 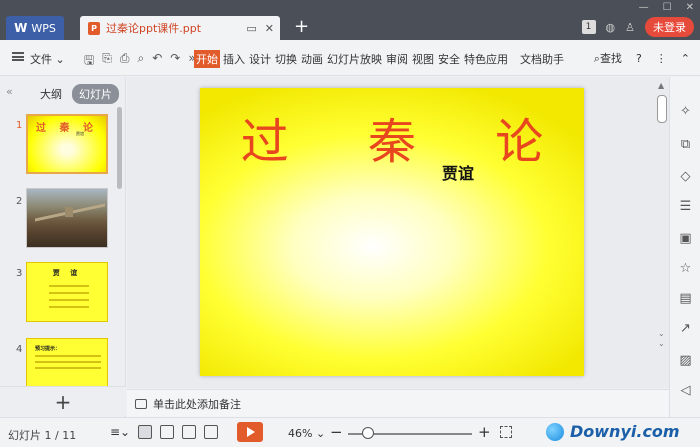 I want to click on zoom-slider-handle, so click(x=367, y=433).